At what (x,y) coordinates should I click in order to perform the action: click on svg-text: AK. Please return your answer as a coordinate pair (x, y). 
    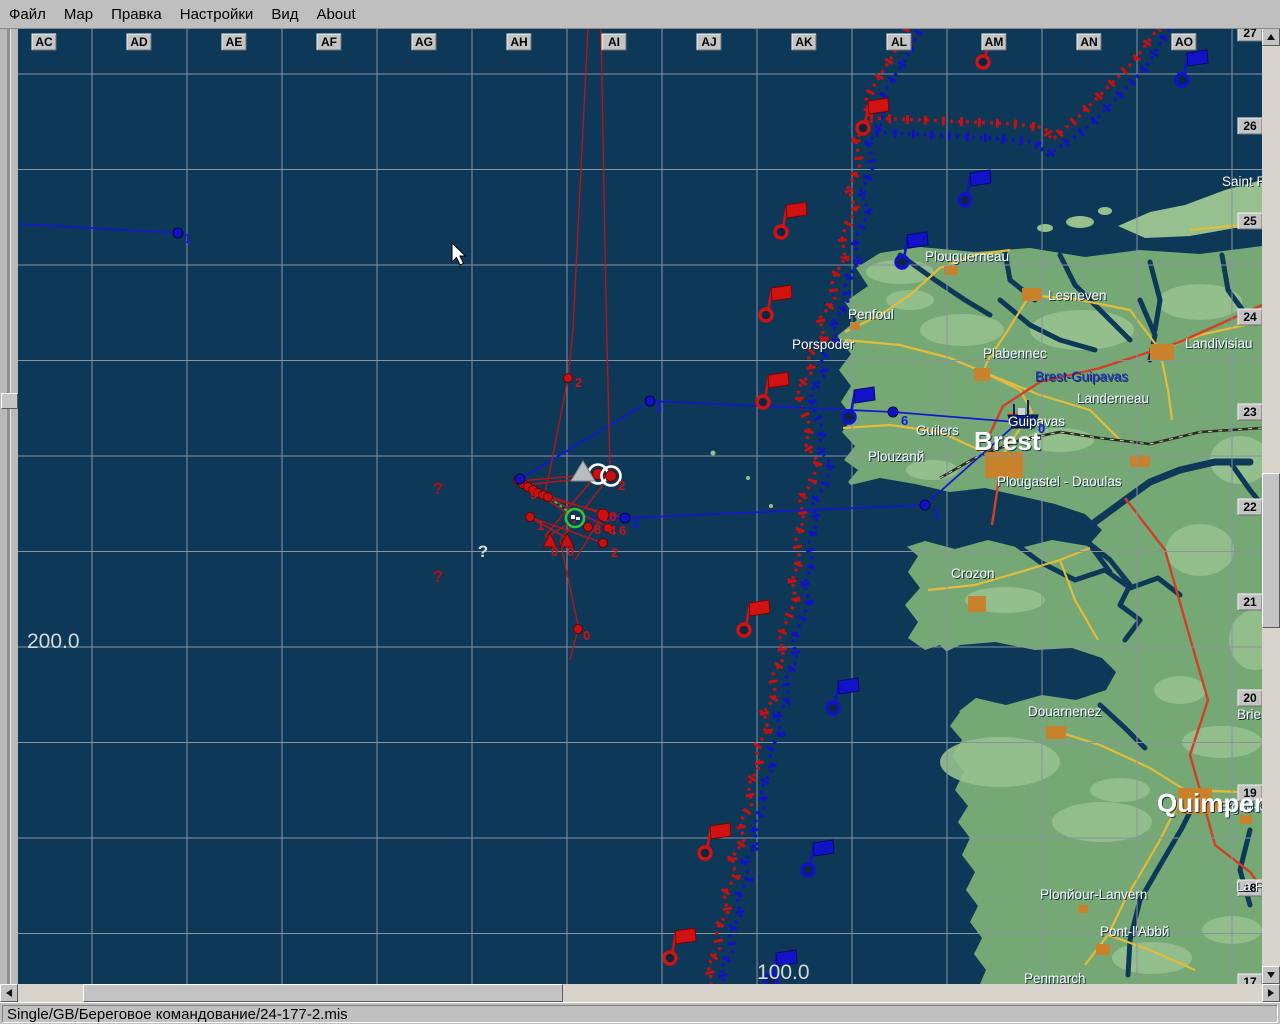
    Looking at the image, I should click on (804, 42).